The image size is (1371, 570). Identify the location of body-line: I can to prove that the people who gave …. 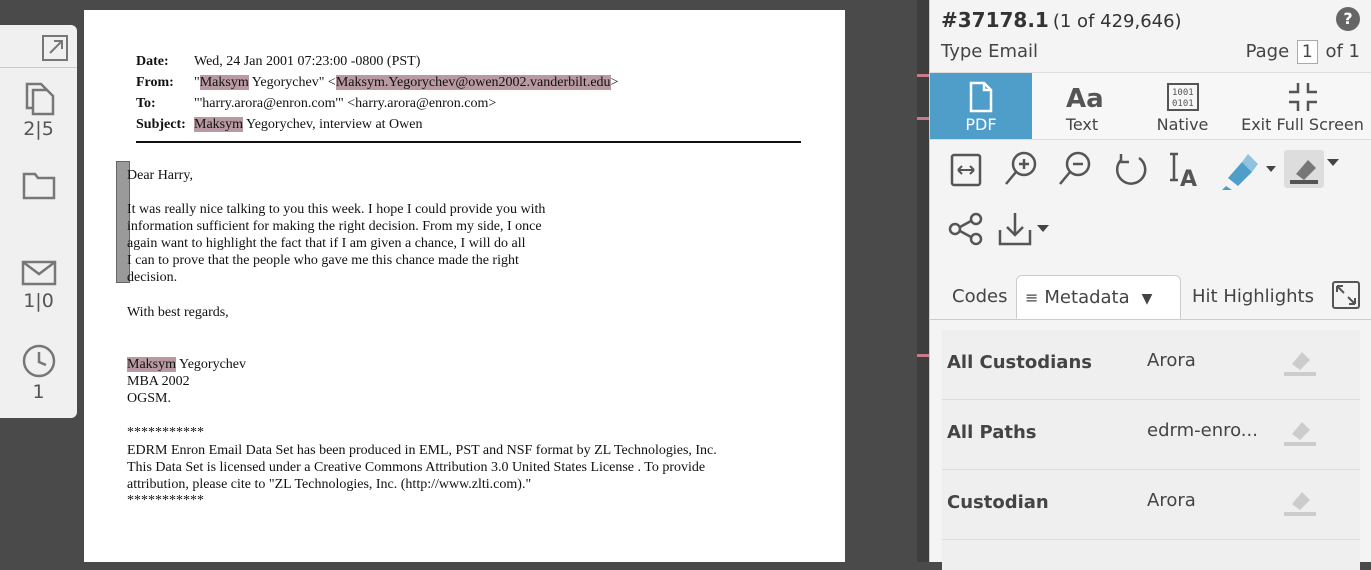
(323, 260).